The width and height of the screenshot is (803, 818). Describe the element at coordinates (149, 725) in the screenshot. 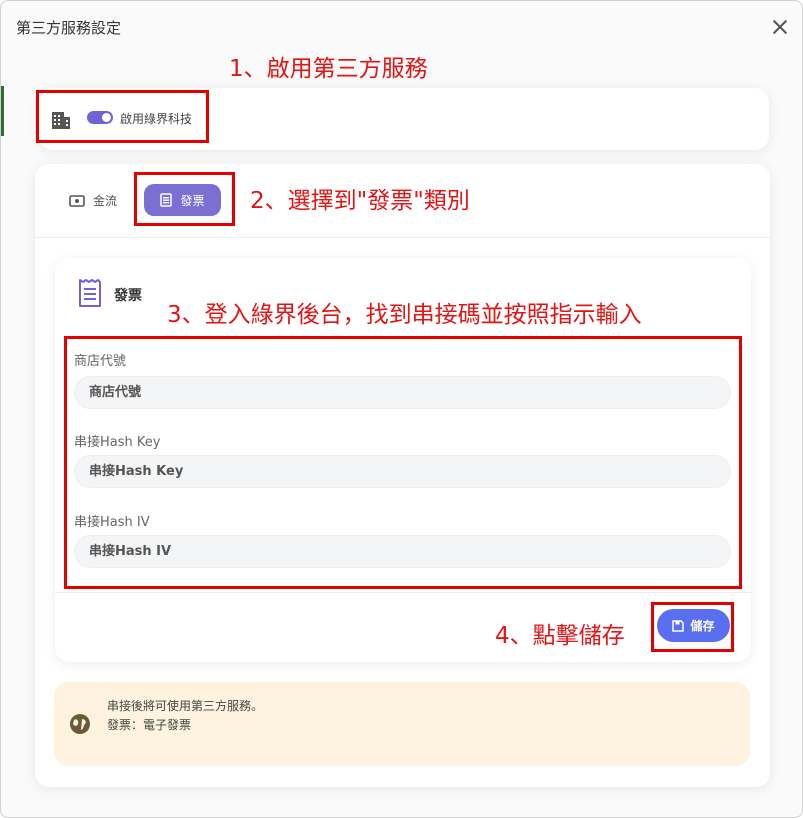

I see `notice-line-2: 發票：電子發票` at that location.